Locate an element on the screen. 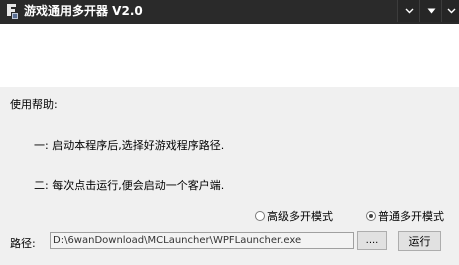 The width and height of the screenshot is (459, 265). help-step-2: 二: 每次点击运行,便会启动一个客户端. is located at coordinates (129, 185).